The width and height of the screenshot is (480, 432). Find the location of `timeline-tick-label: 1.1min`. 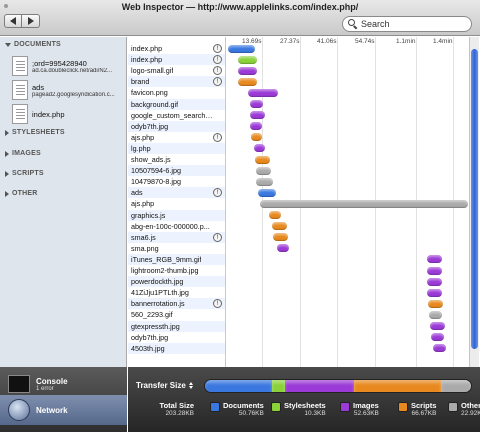

timeline-tick-label: 1.1min is located at coordinates (406, 41).